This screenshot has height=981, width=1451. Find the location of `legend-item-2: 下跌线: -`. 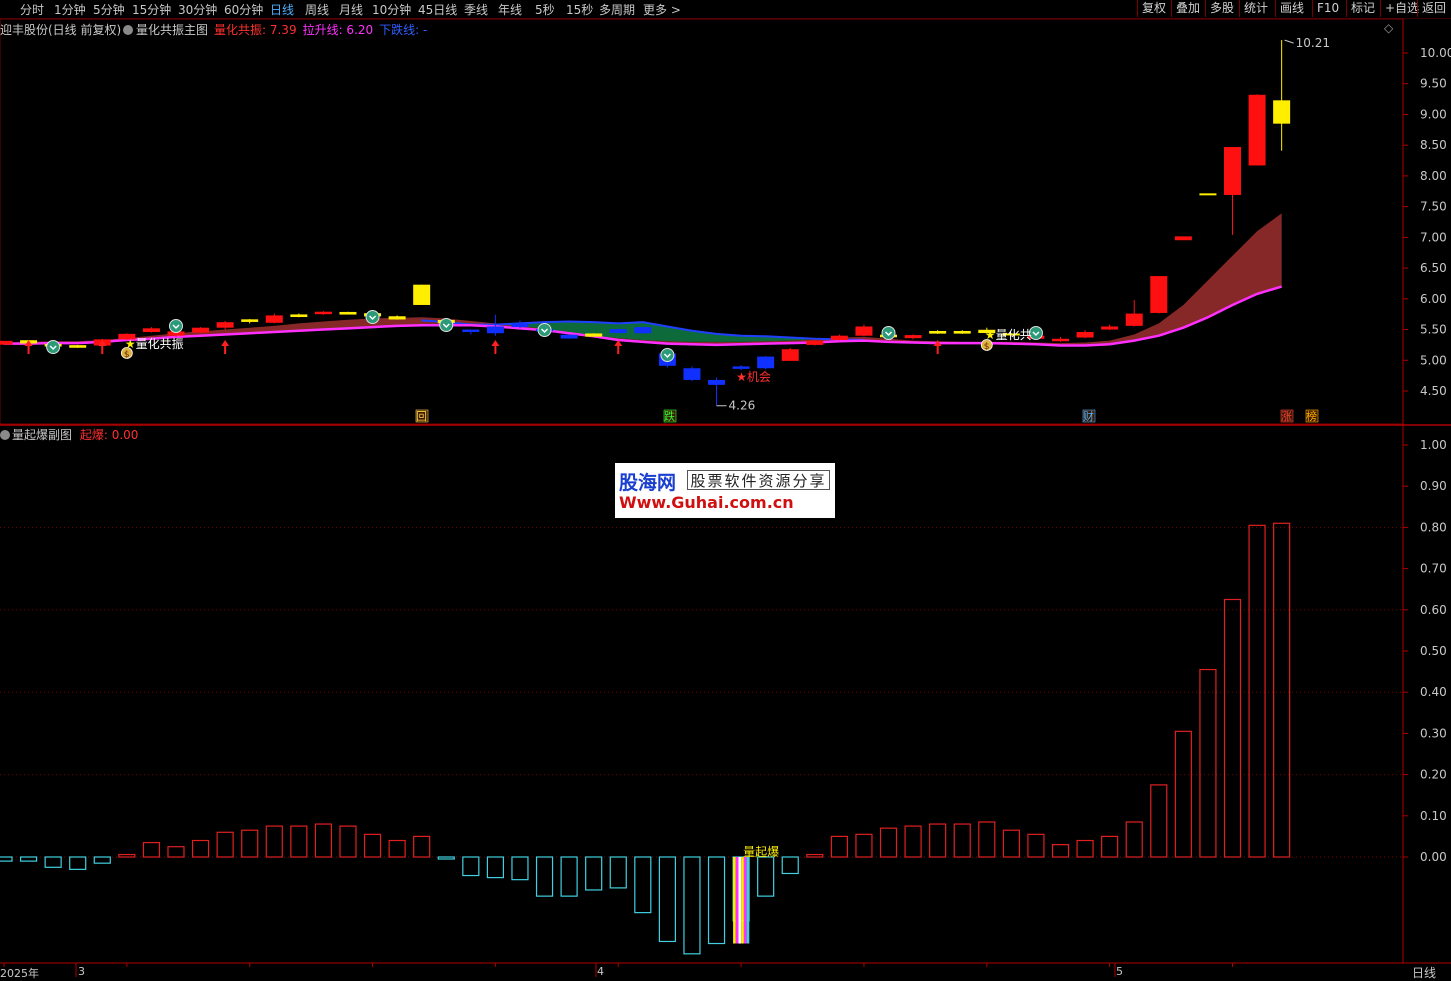

legend-item-2: 下跌线: - is located at coordinates (403, 30).